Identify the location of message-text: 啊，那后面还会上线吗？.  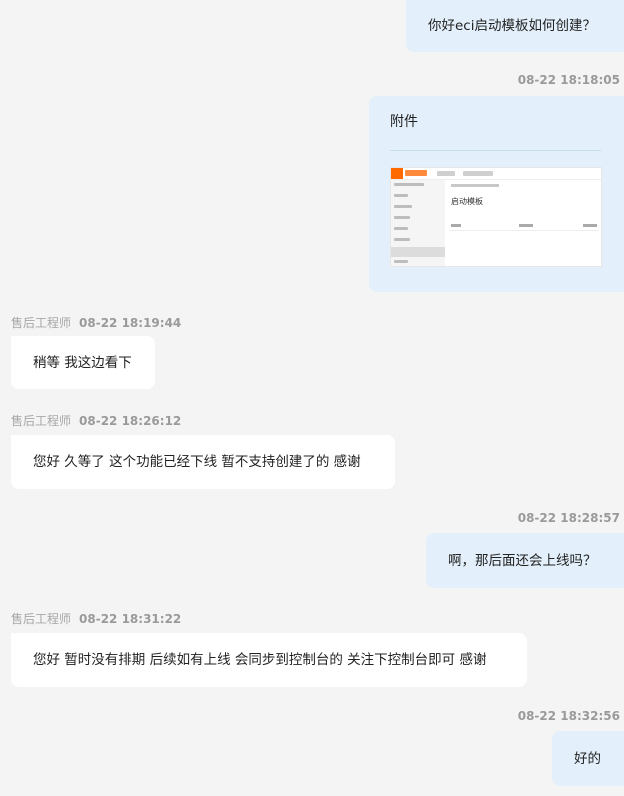
(522, 560).